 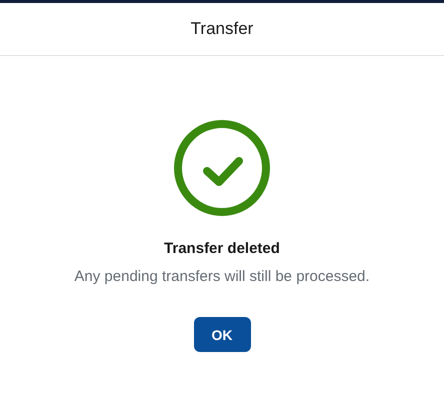 What do you see at coordinates (222, 276) in the screenshot?
I see `result-message: Any pending transfers will still be processed.` at bounding box center [222, 276].